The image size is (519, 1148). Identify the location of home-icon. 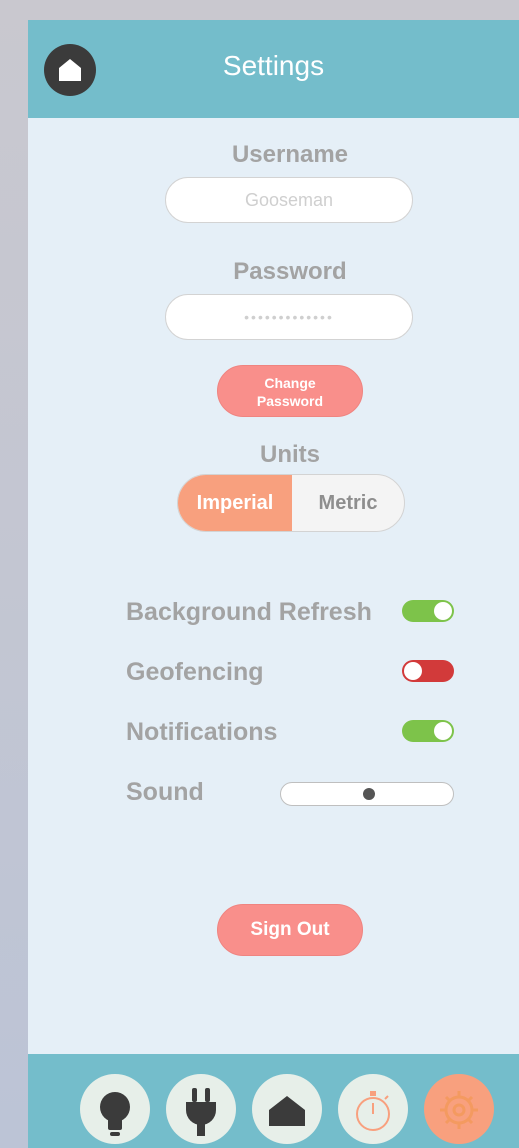
(287, 1111).